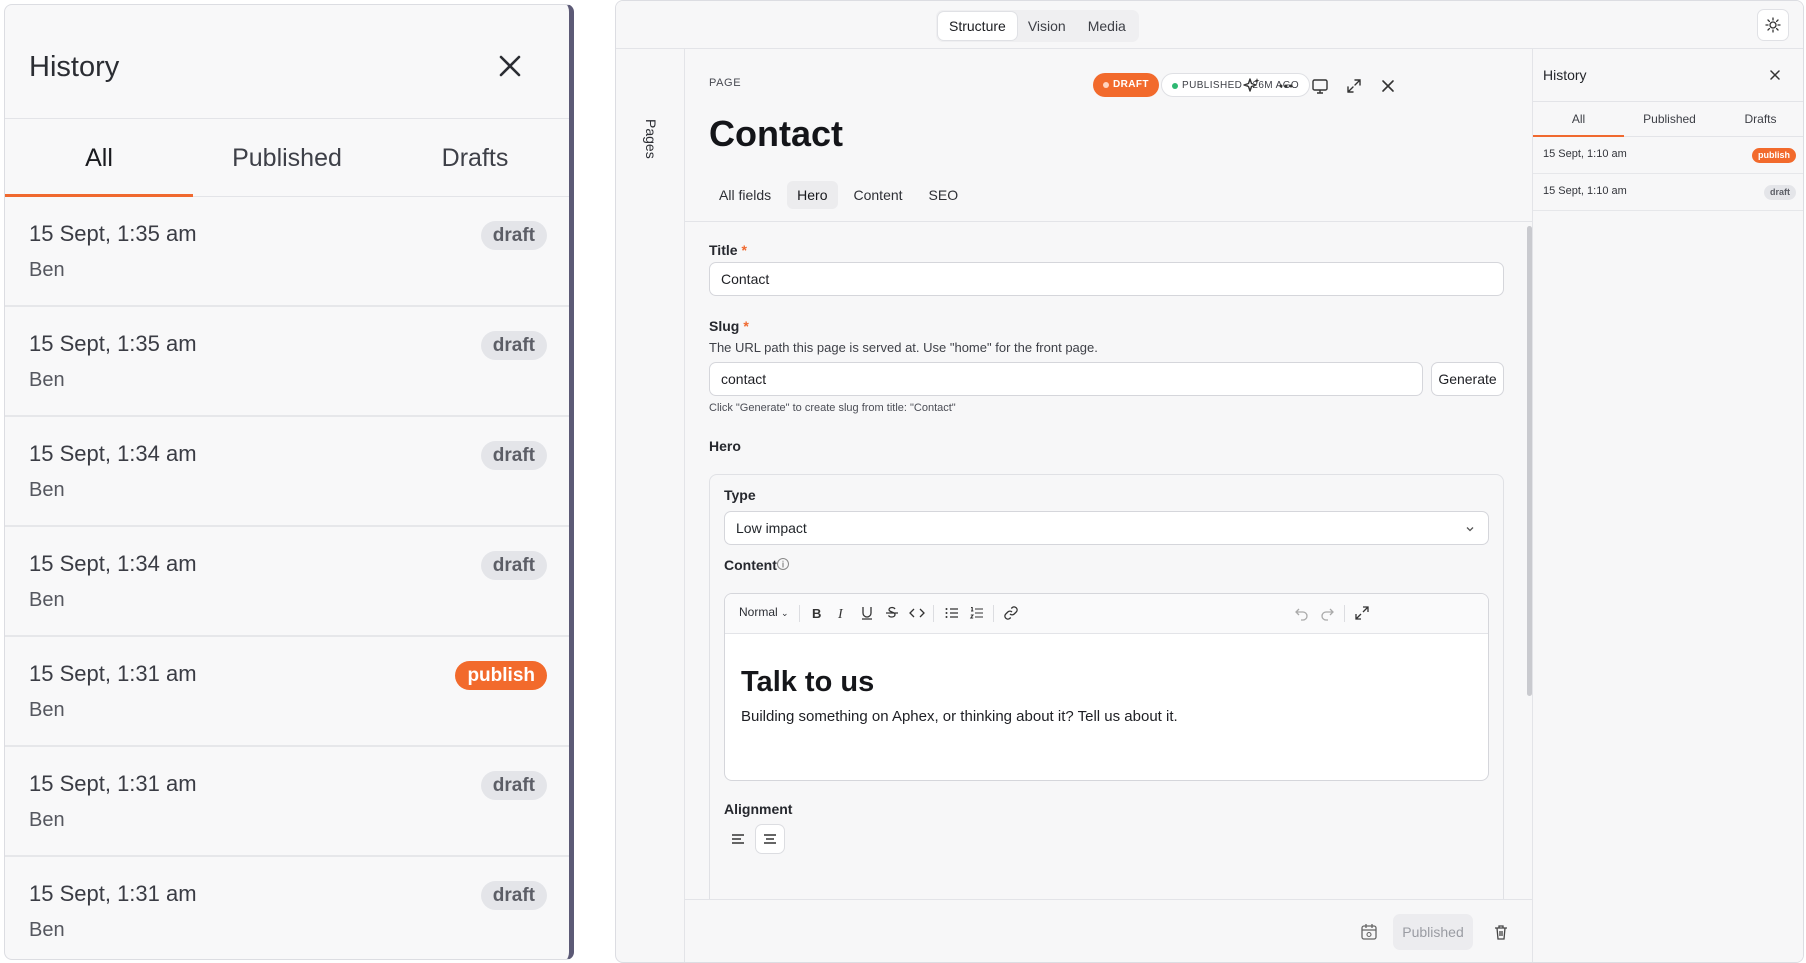  What do you see at coordinates (650, 505) in the screenshot?
I see `pages-rail: Pages` at bounding box center [650, 505].